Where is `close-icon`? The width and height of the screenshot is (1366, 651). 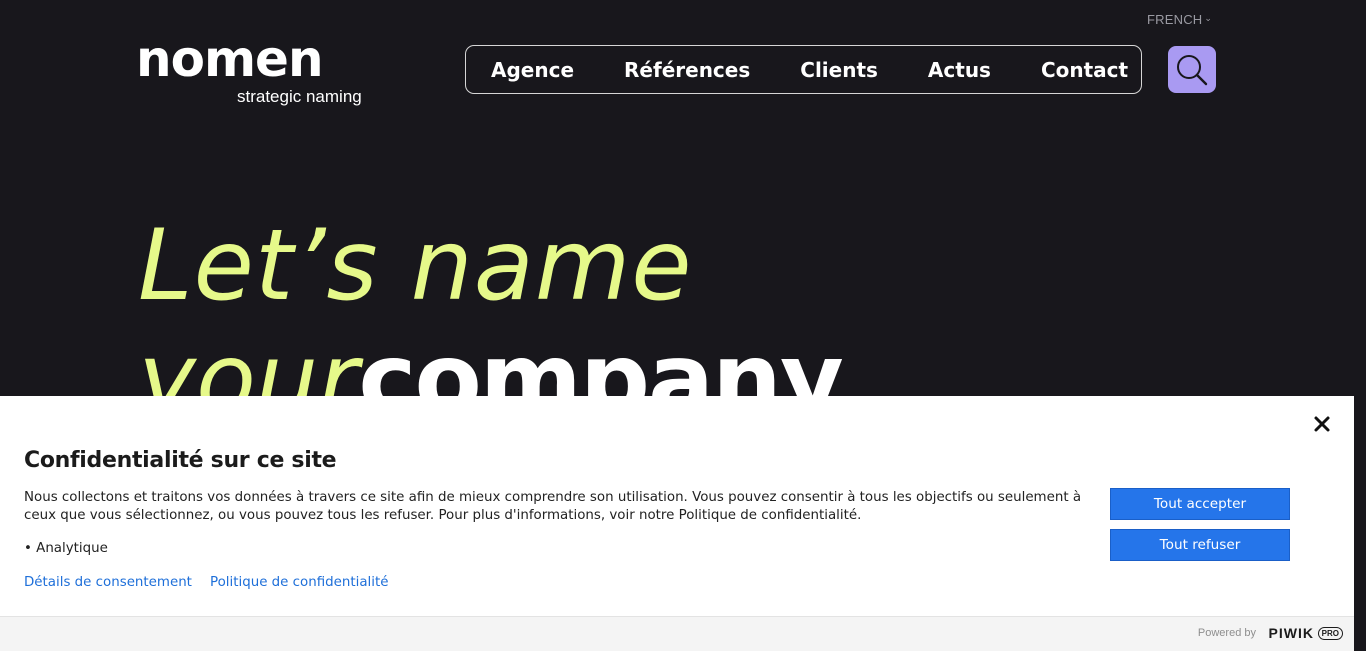
close-icon is located at coordinates (1322, 424).